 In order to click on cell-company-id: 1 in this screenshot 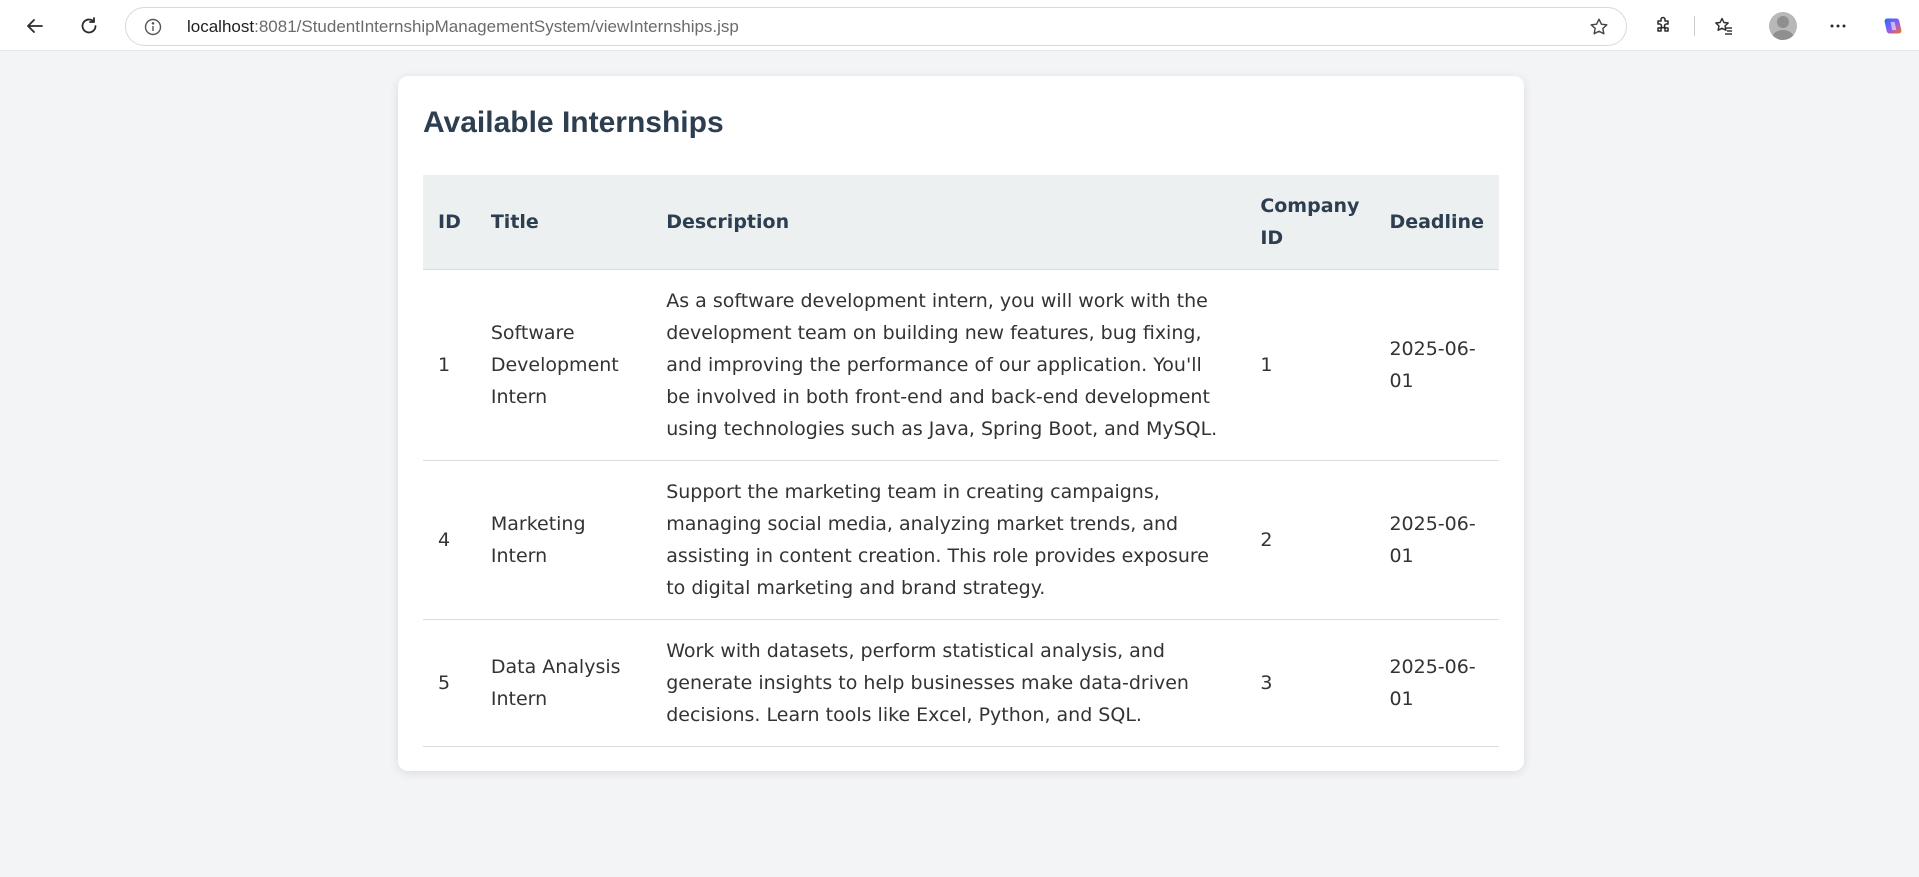, I will do `click(1310, 365)`.